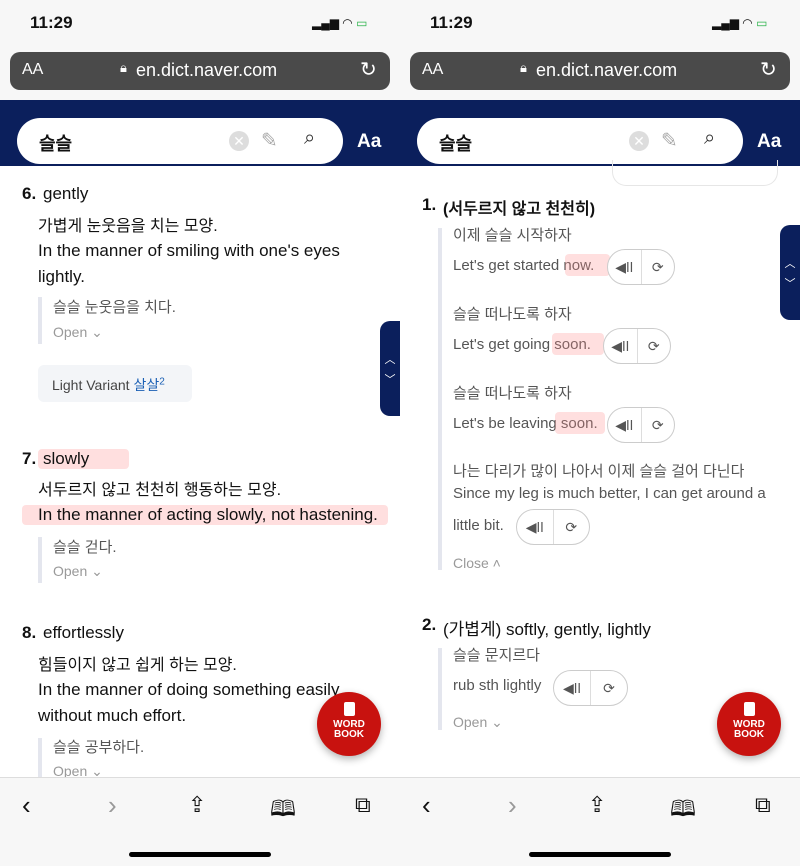 This screenshot has height=866, width=800. Describe the element at coordinates (83, 632) in the screenshot. I see `sense-word: effortlessly` at that location.